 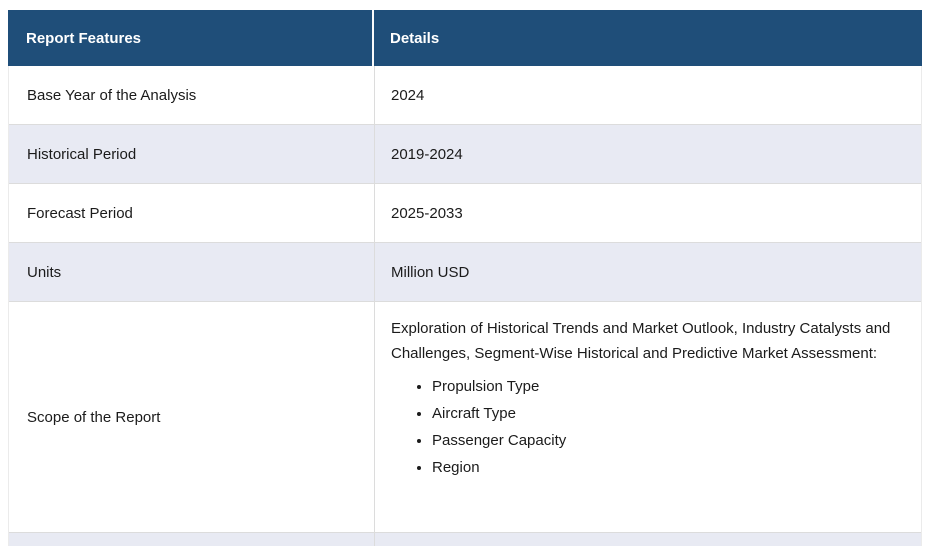 I want to click on feature-cell: Units, so click(x=192, y=272).